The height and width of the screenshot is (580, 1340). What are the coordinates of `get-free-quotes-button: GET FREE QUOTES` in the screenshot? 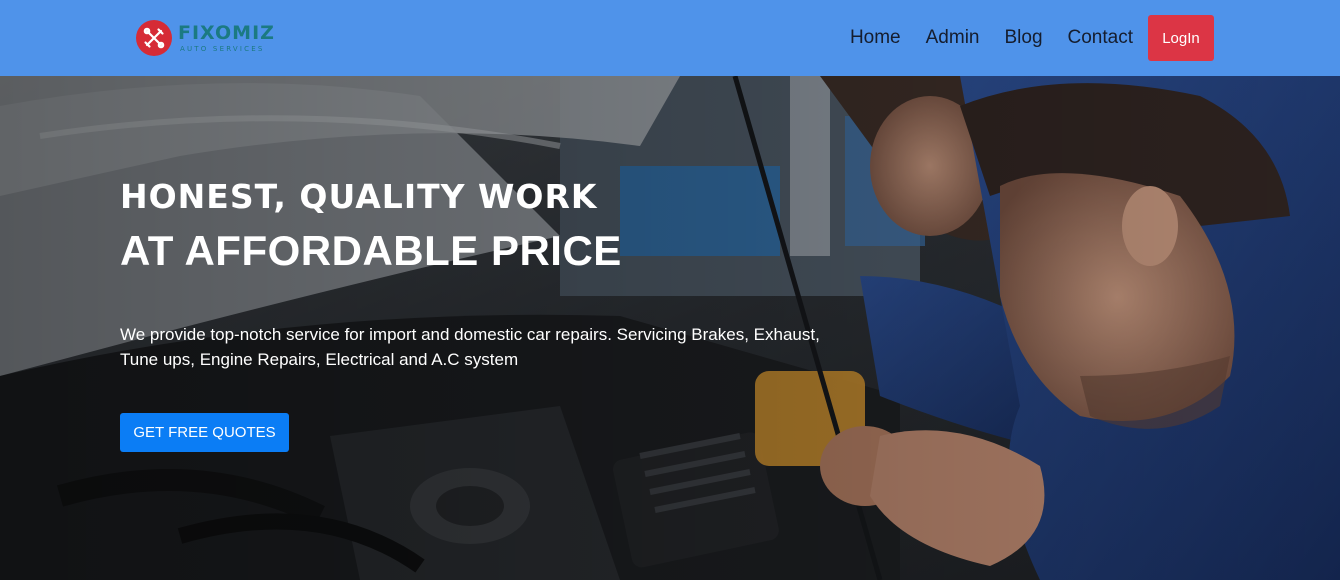 It's located at (204, 432).